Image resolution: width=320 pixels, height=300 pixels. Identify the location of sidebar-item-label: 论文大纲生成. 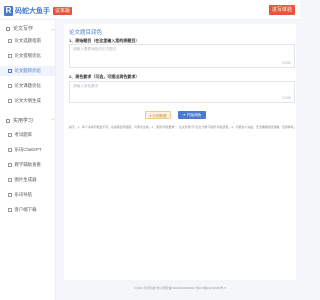
(27, 100).